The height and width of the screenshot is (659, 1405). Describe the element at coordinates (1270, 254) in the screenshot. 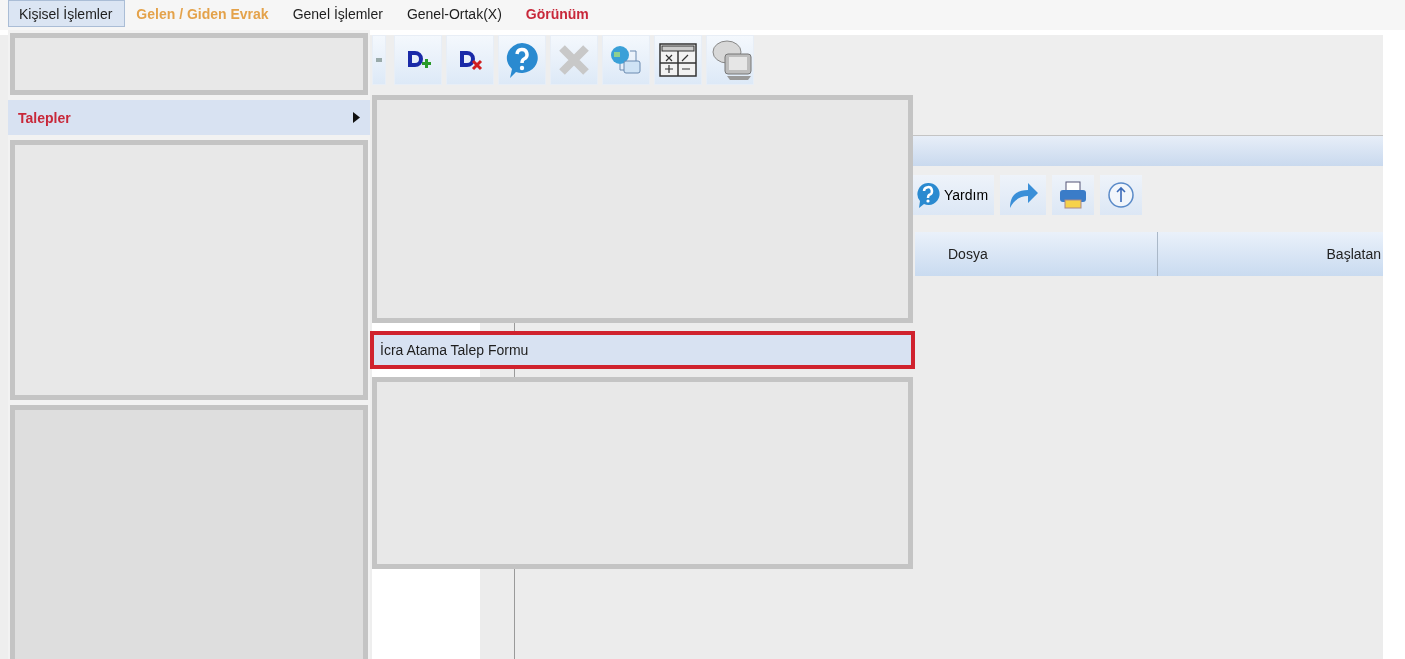

I see `column-header: Başlatan` at that location.